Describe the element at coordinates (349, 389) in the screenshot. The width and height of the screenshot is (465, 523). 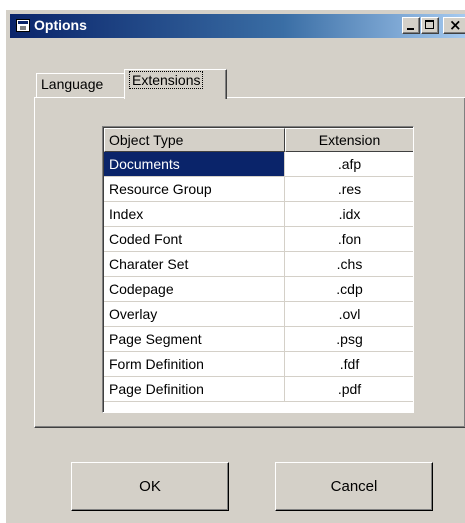
I see `extension-cell: .pdf` at that location.